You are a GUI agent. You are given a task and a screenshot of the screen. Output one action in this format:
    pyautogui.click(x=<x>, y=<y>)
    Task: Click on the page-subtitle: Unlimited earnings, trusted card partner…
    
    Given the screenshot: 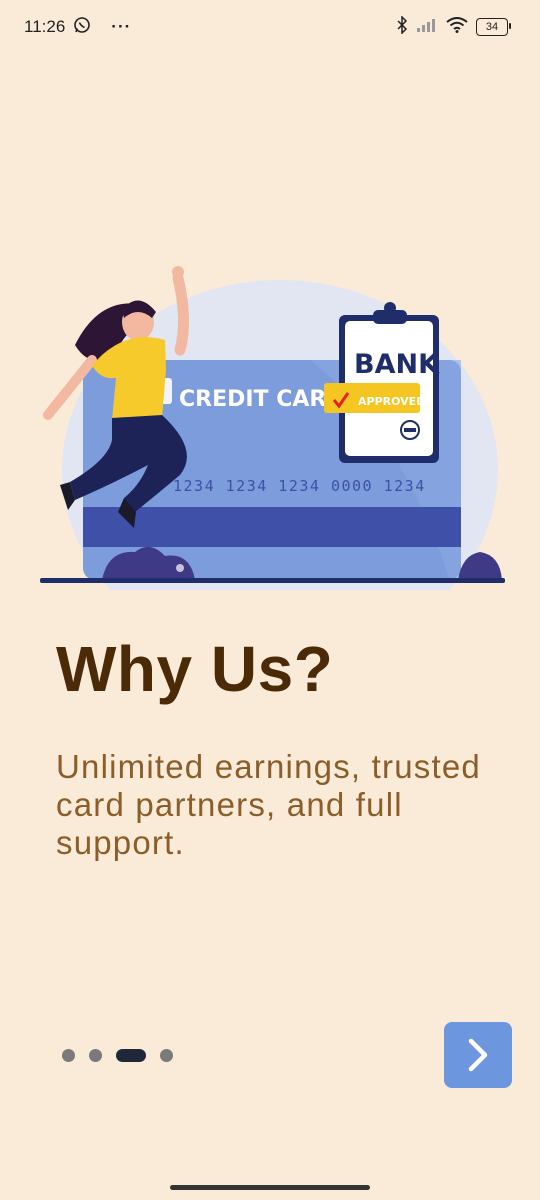 What is the action you would take?
    pyautogui.click(x=268, y=804)
    